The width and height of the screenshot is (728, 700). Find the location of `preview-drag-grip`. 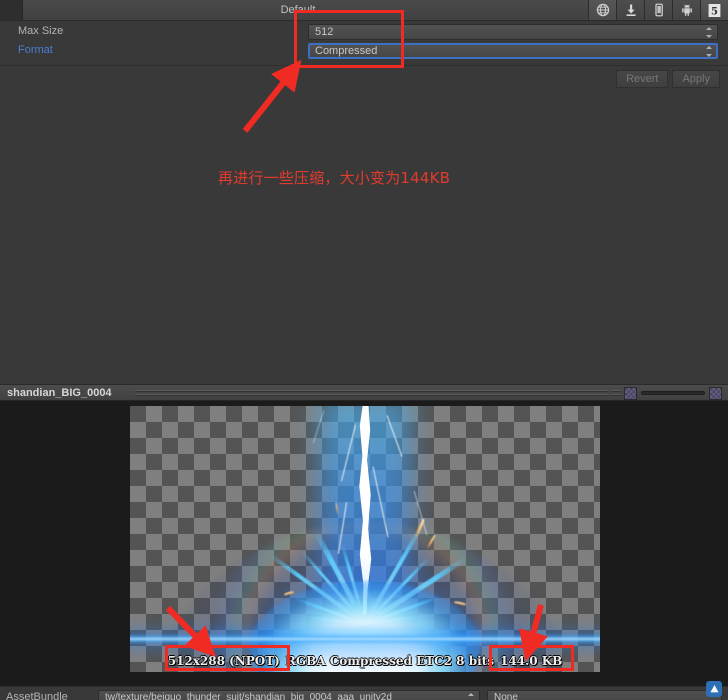

preview-drag-grip is located at coordinates (371, 393).